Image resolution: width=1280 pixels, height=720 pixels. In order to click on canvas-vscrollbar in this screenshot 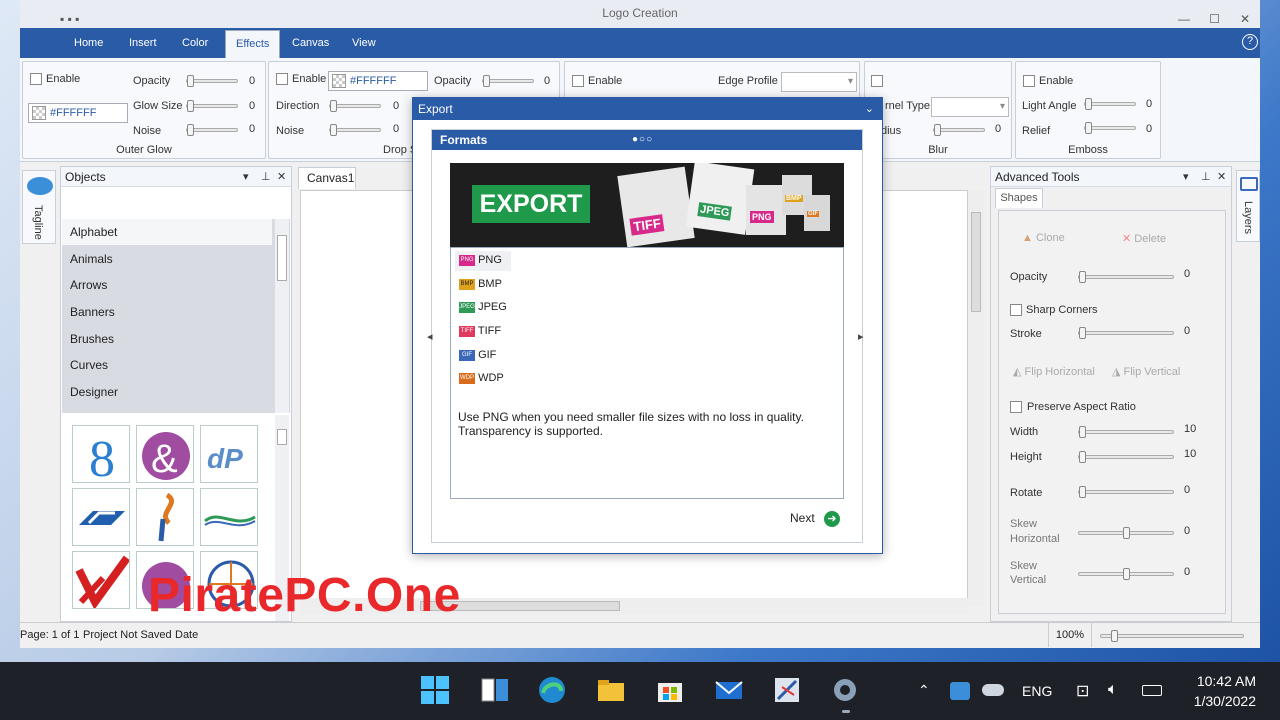, I will do `click(976, 398)`.